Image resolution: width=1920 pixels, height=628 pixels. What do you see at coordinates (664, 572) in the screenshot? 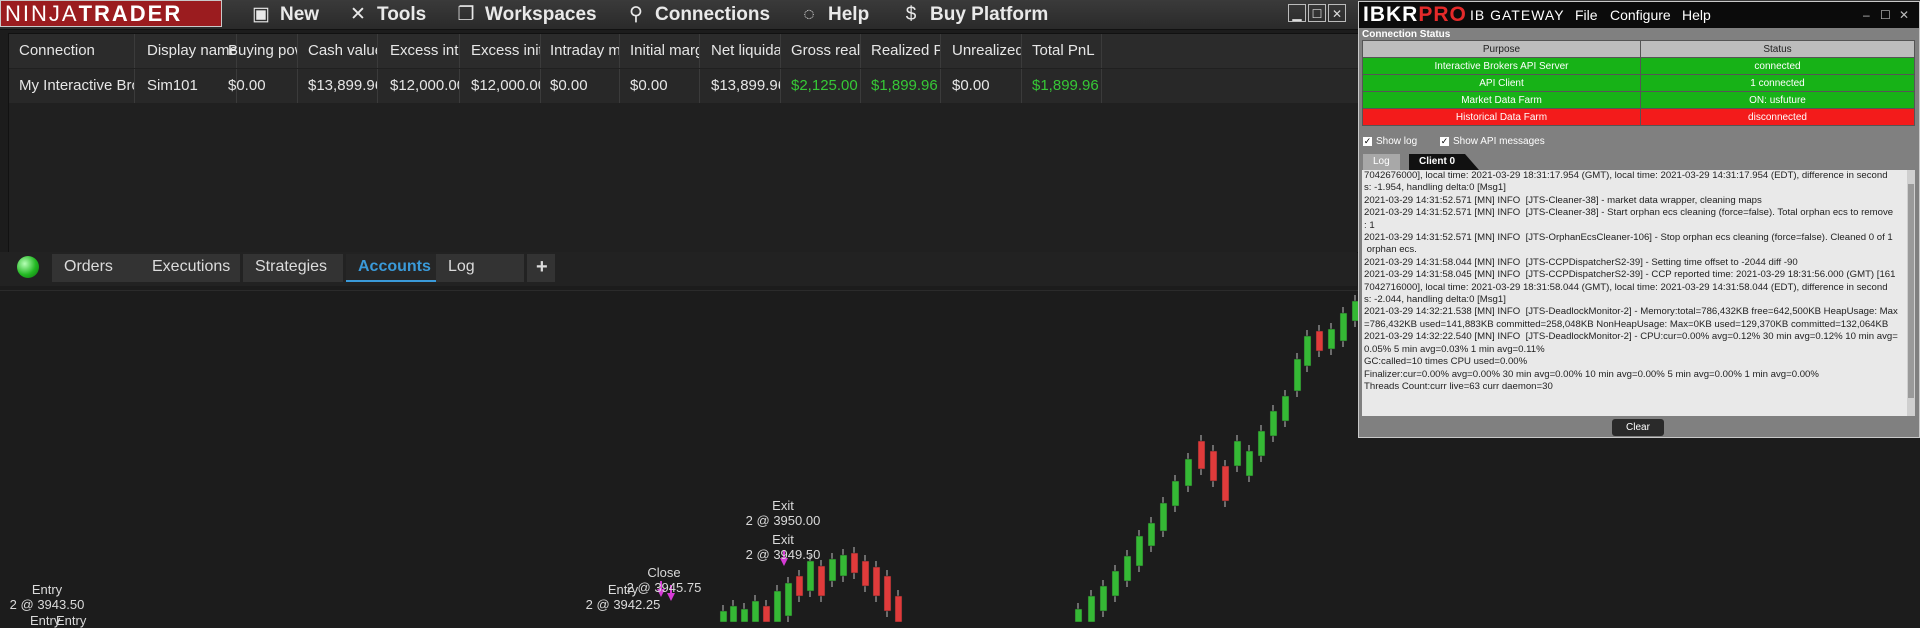
I see `trade-label-line: Close` at bounding box center [664, 572].